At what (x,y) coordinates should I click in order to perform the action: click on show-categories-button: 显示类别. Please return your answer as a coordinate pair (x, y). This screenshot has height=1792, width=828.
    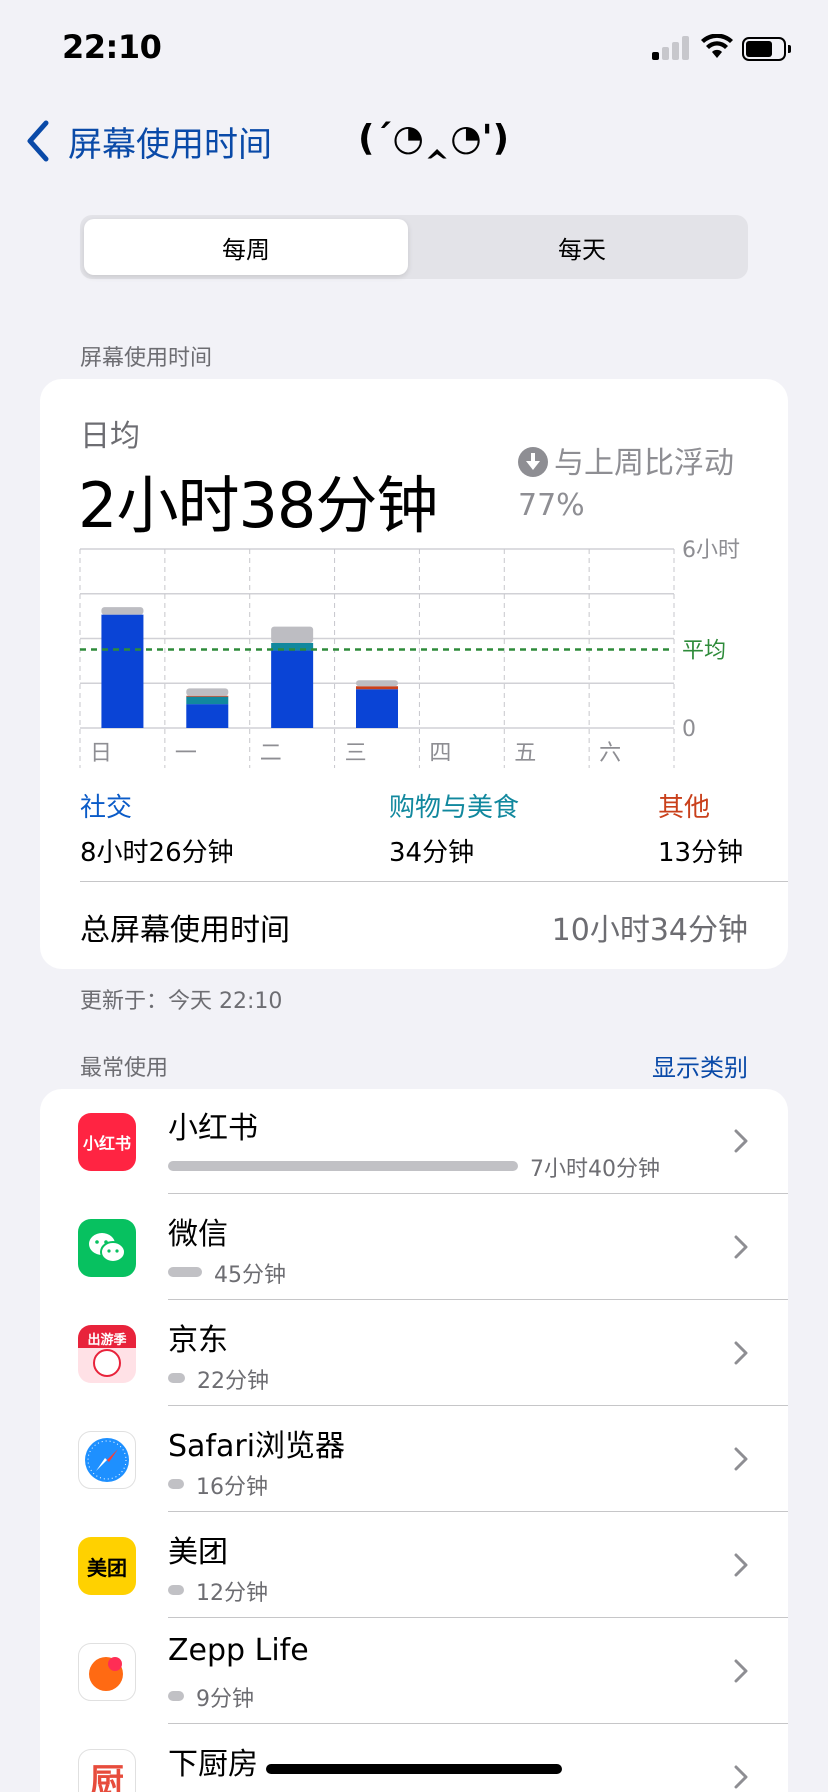
    Looking at the image, I should click on (700, 1065).